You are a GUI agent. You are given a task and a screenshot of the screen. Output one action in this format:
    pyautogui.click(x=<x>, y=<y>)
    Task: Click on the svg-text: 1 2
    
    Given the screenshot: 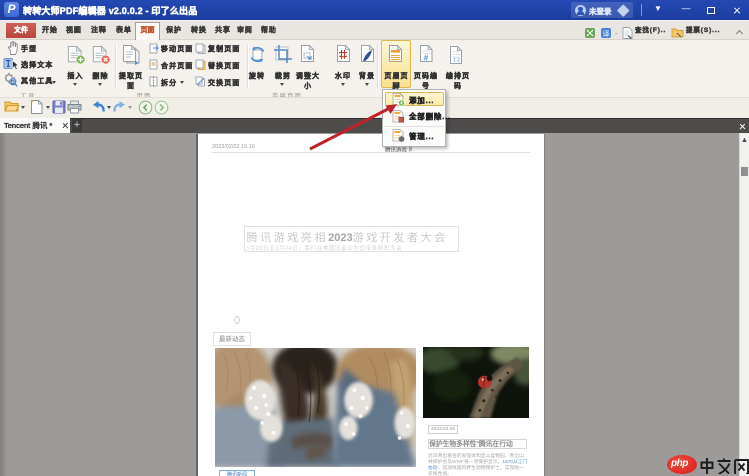 What is the action you would take?
    pyautogui.click(x=456, y=61)
    